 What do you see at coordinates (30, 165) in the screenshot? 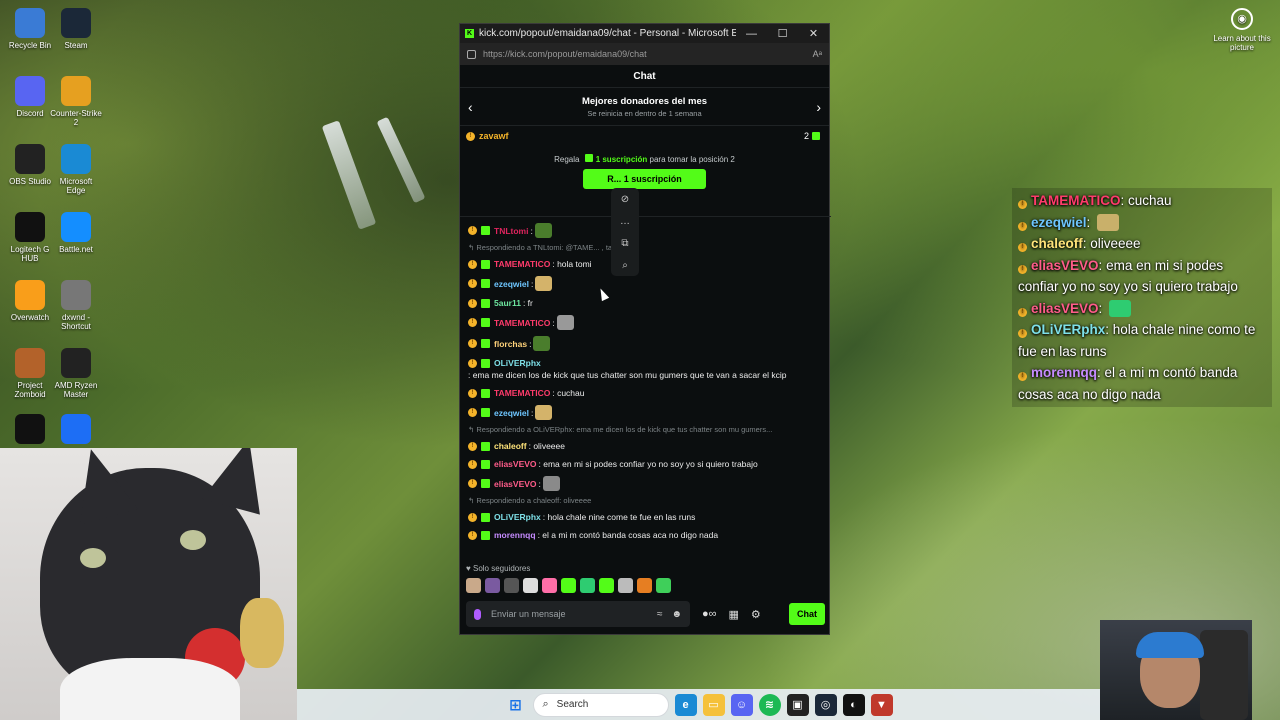
I see `desktop-icon: OBS Studio` at bounding box center [30, 165].